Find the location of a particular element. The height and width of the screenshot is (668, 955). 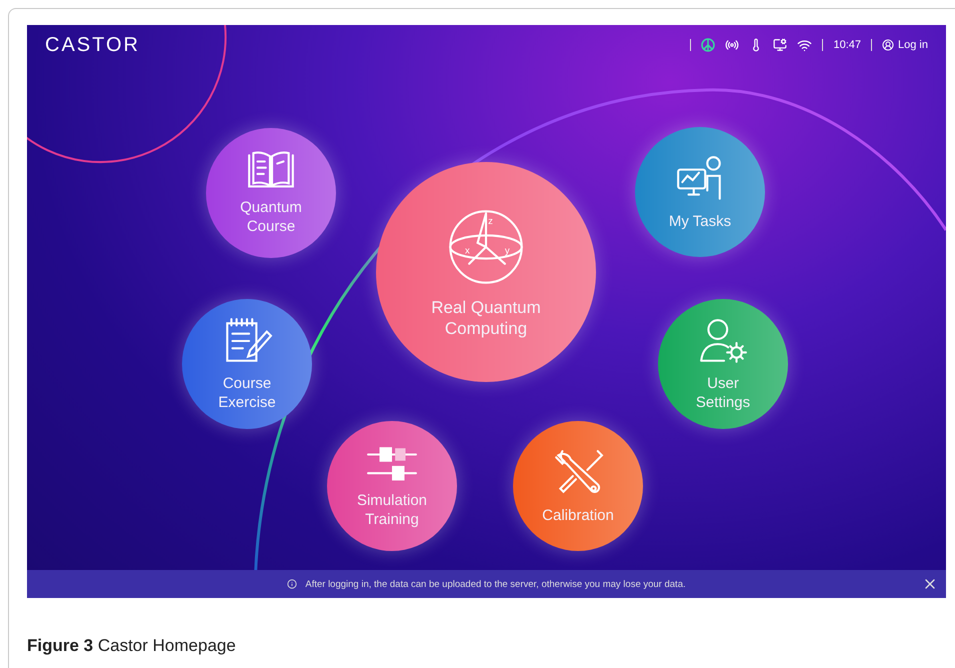

module-button: Quantum Course is located at coordinates (271, 193).